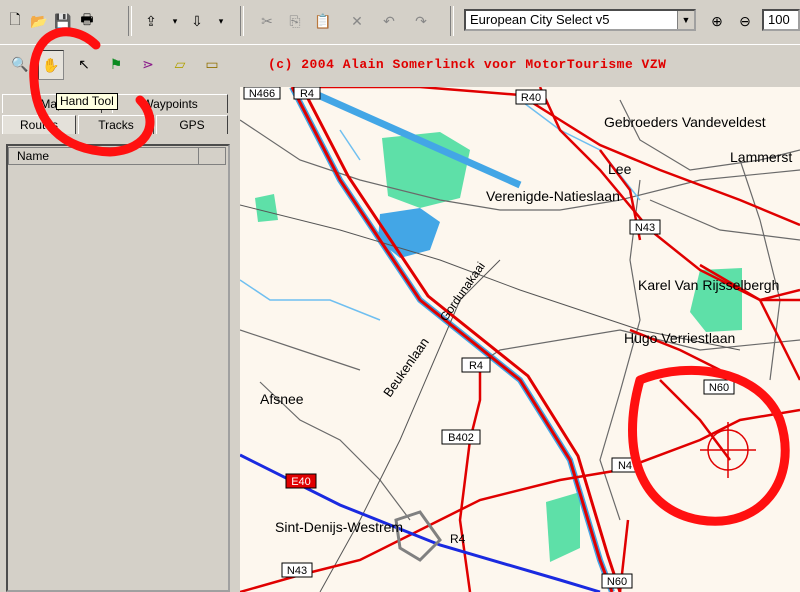 The height and width of the screenshot is (592, 800). What do you see at coordinates (307, 94) in the screenshot?
I see `shield-r4-top: R4` at bounding box center [307, 94].